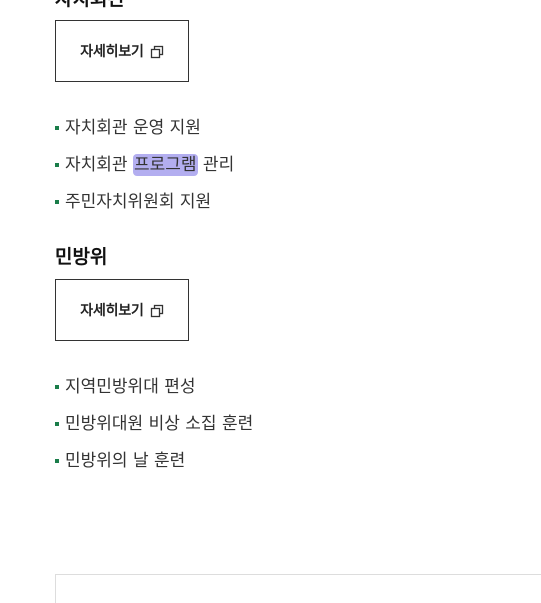  I want to click on list-item: 주민자치위원회 지원, so click(144, 207).